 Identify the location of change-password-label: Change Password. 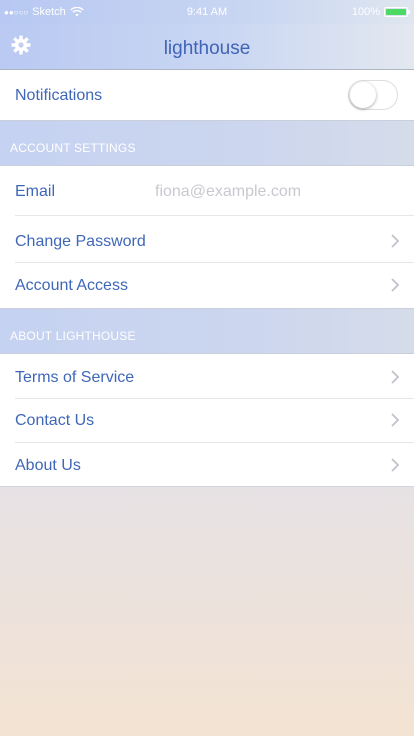
(80, 241).